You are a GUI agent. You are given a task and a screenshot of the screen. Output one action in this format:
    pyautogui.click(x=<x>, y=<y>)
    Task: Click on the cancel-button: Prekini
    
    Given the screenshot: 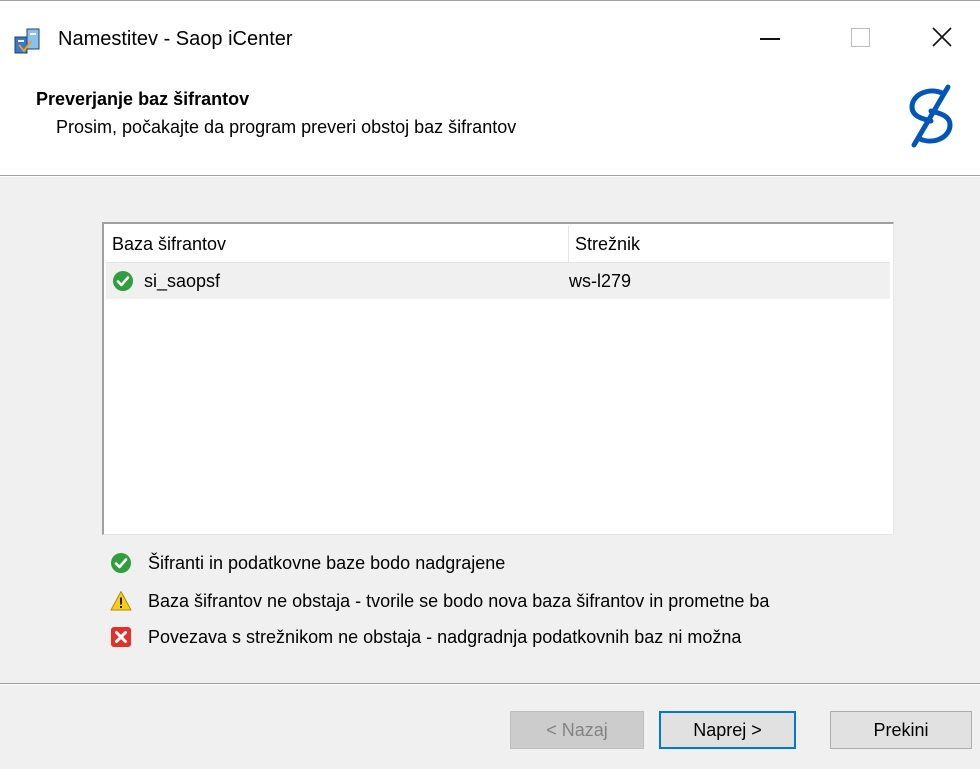 What is the action you would take?
    pyautogui.click(x=901, y=730)
    